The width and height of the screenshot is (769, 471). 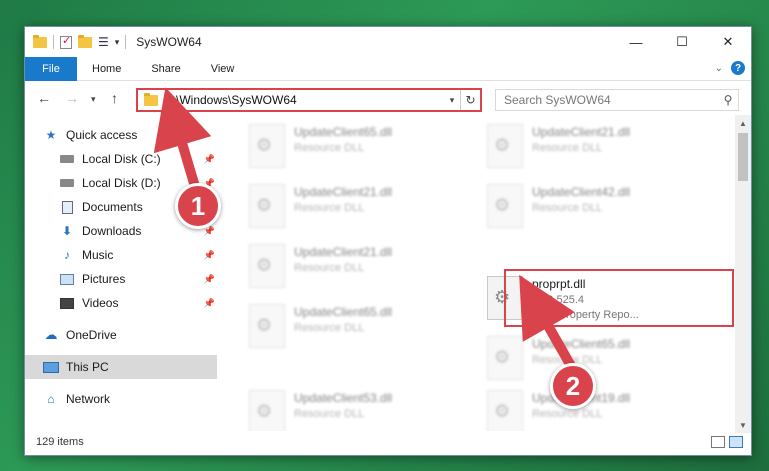 I want to click on sidebar-item-label: Local Disk (C:), so click(x=121, y=159).